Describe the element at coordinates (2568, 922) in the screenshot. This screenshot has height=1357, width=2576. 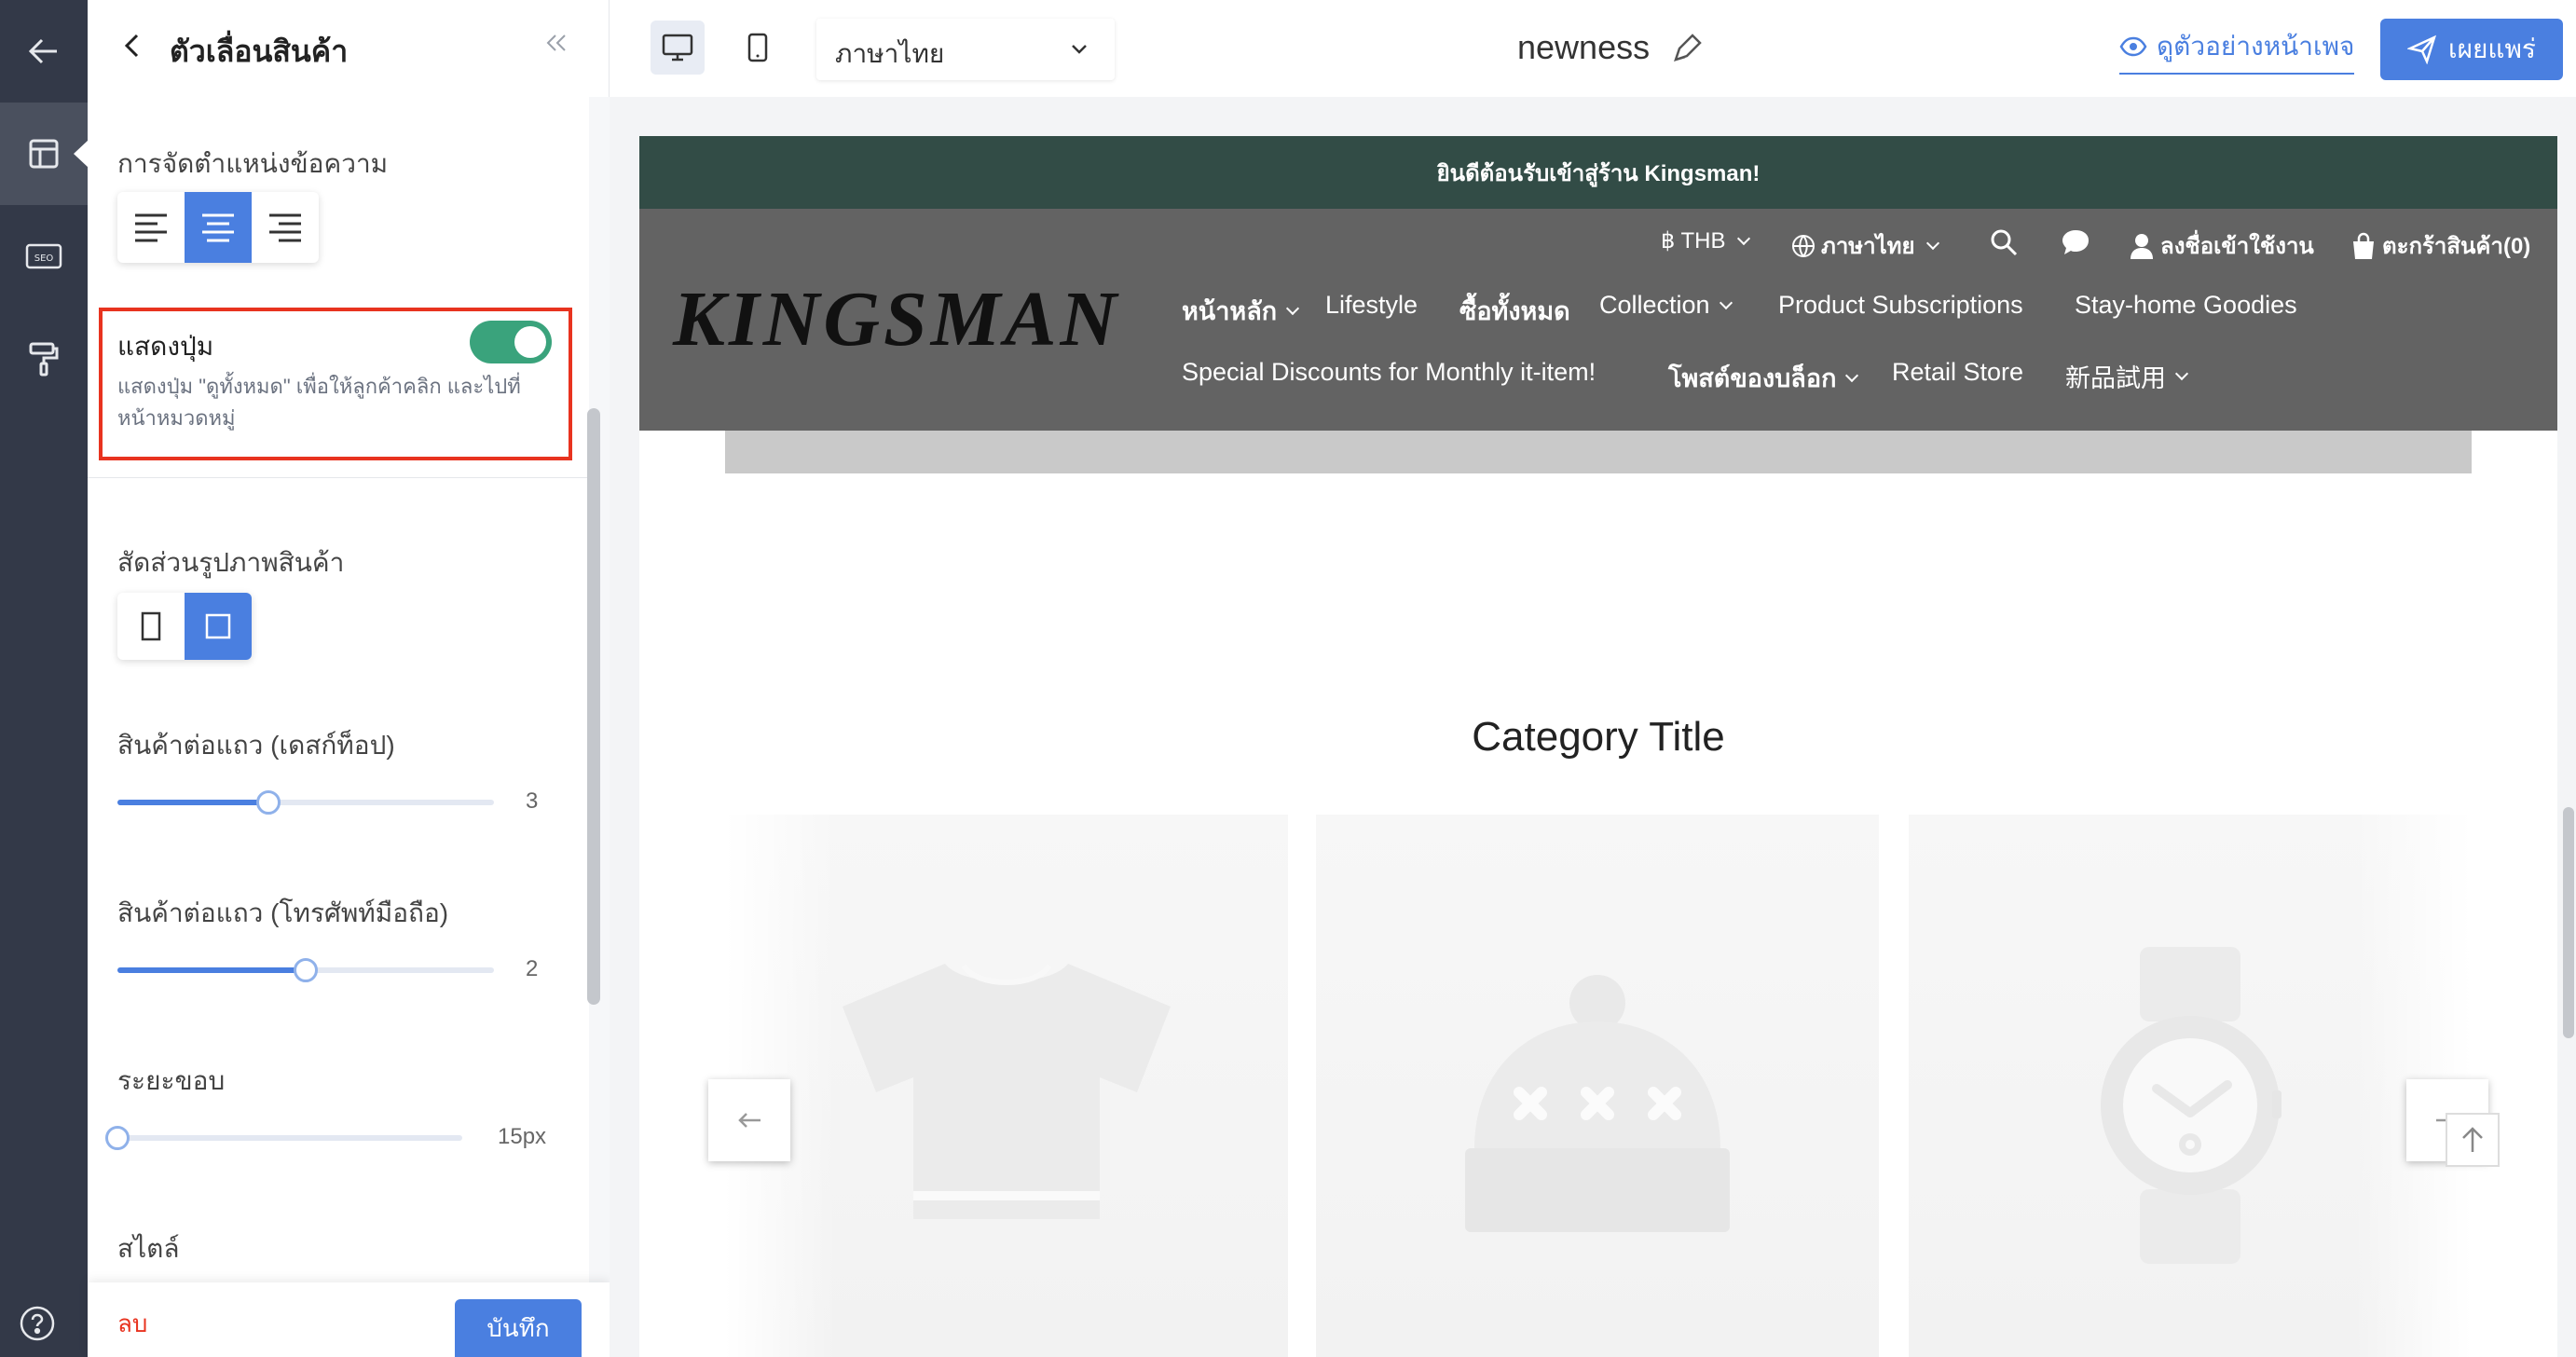
I see `preview-scrollbar` at that location.